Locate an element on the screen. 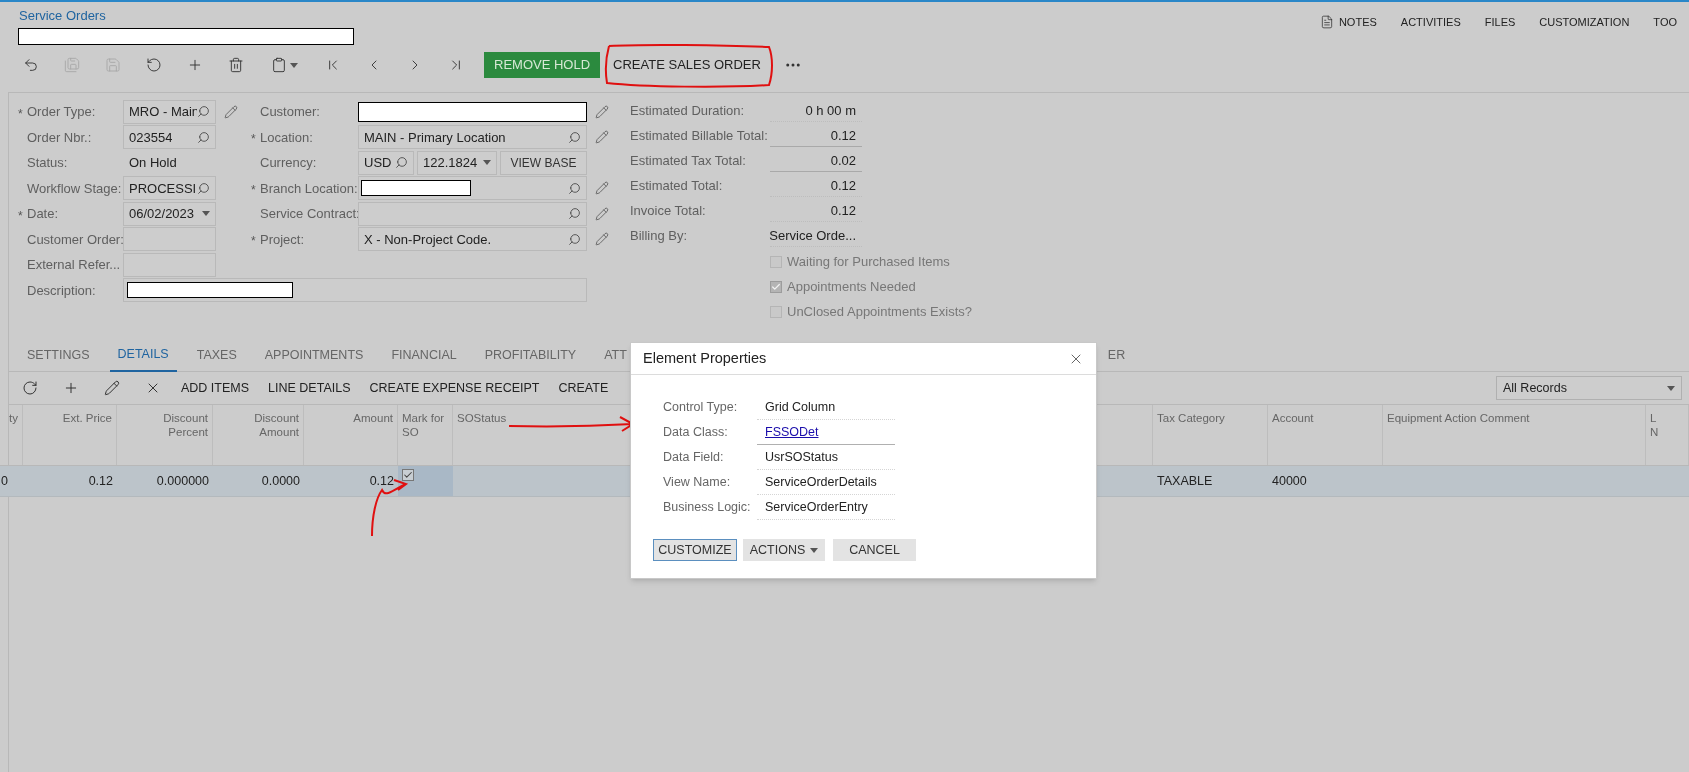  property-value: UsrSOStatus is located at coordinates (826, 457).